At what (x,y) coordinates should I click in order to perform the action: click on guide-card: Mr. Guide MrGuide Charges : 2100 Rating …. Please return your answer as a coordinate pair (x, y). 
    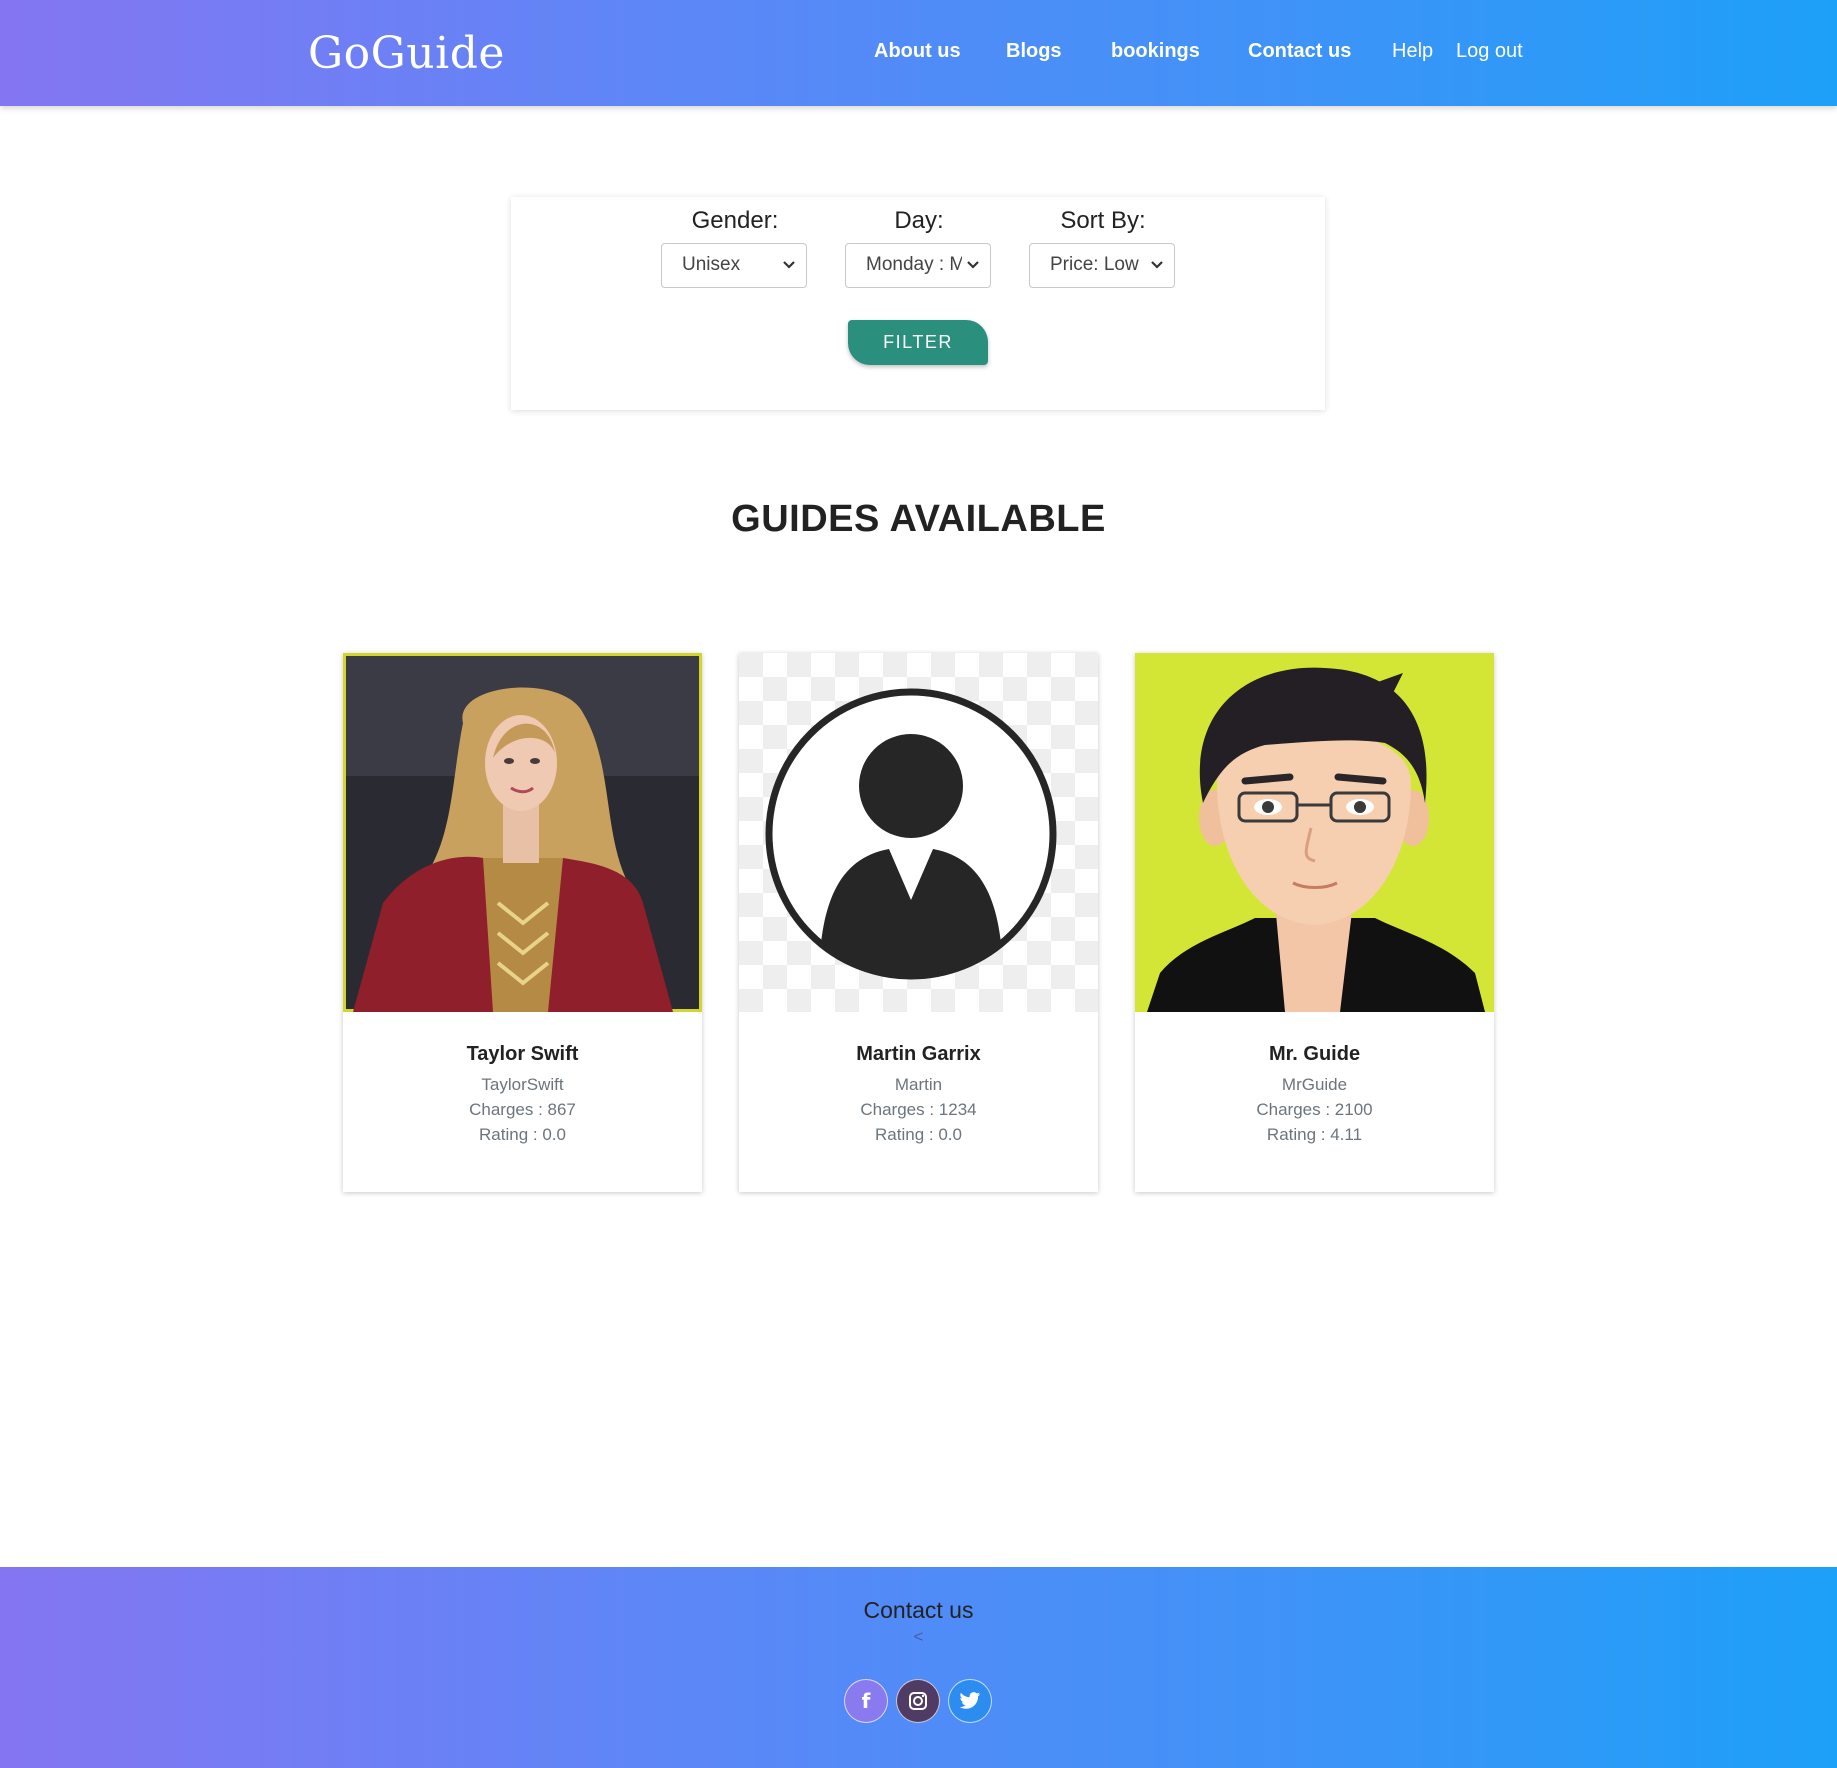
    Looking at the image, I should click on (1314, 922).